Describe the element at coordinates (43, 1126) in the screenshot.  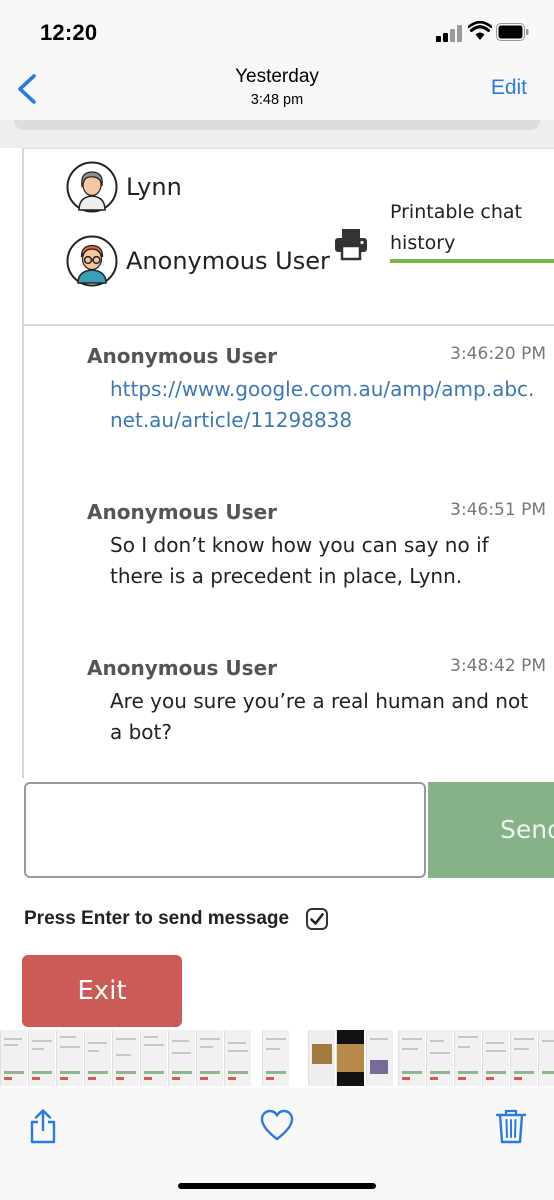
I see `share-icon` at that location.